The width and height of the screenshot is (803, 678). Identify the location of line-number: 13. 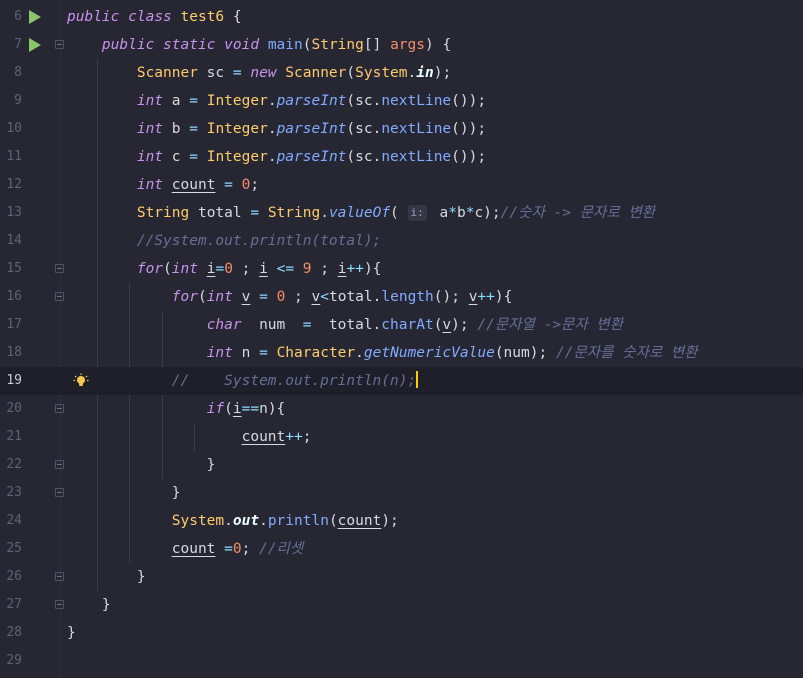
(14, 212).